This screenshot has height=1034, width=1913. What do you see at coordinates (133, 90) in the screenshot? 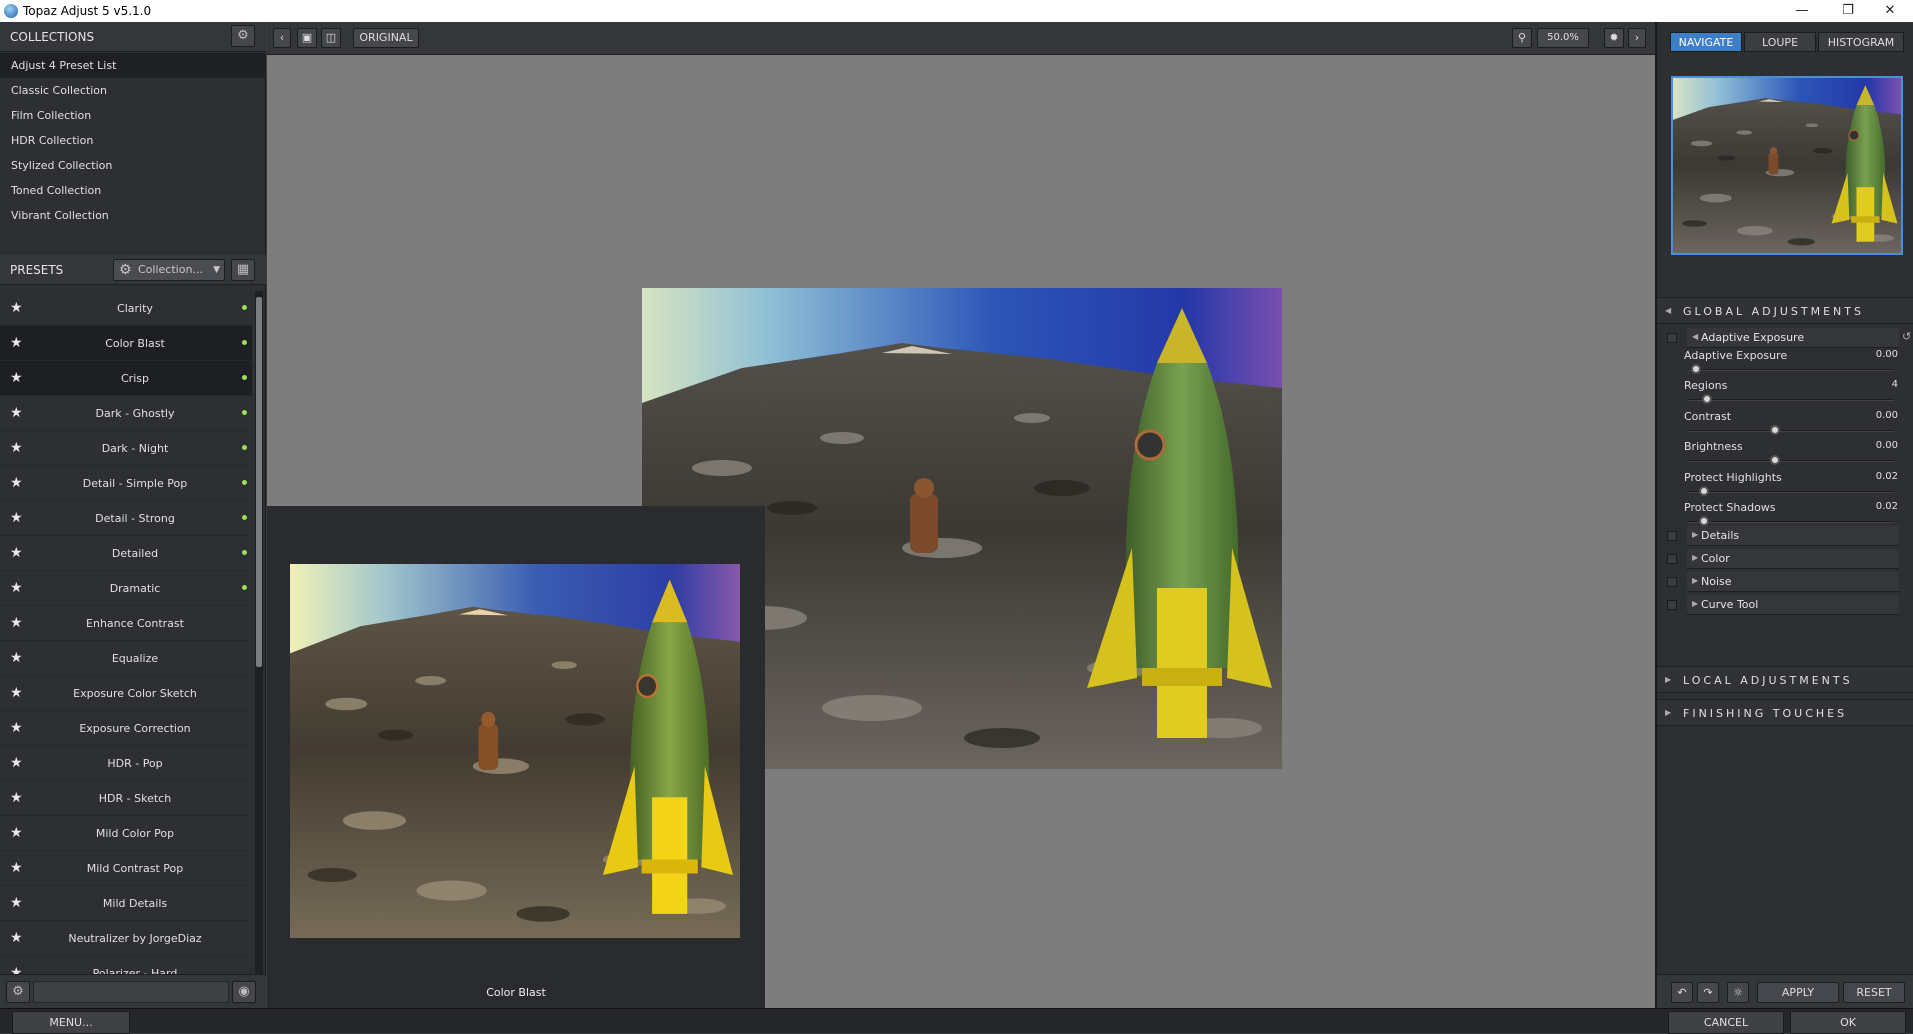
I see `collection-item: Classic Collection` at bounding box center [133, 90].